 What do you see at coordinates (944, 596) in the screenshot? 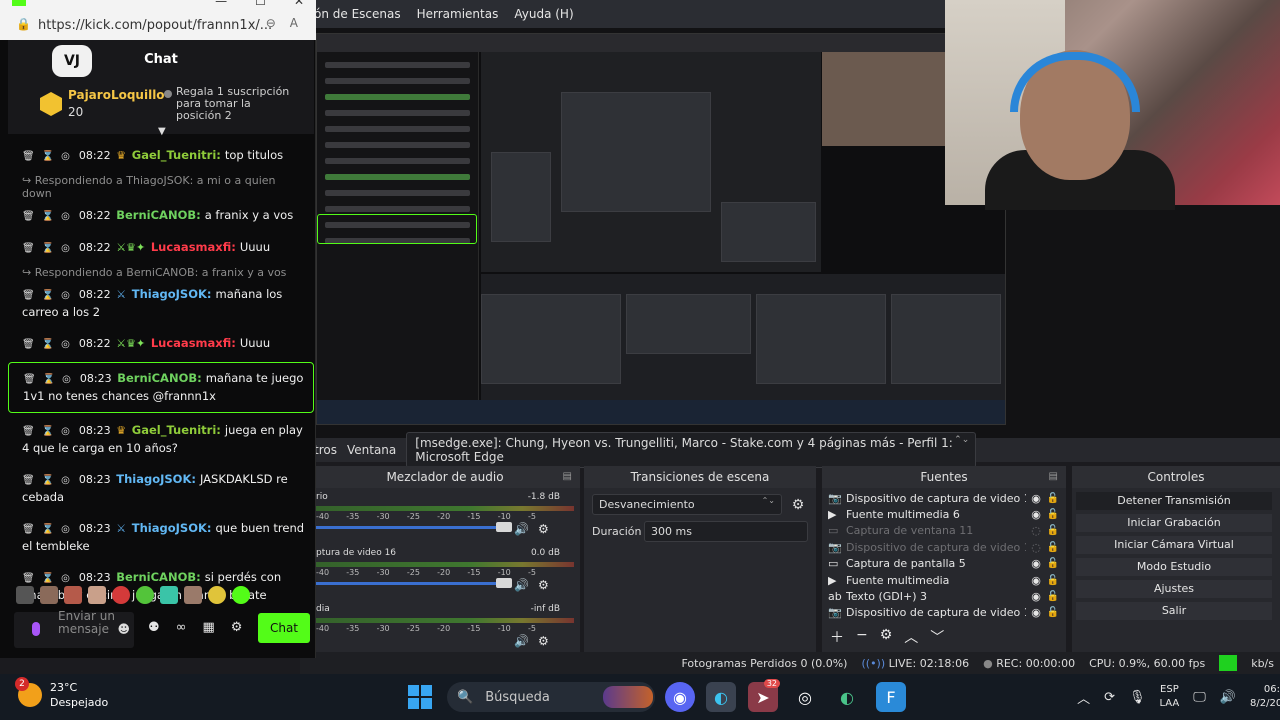
I see `source-item: ab Texto (GDI+) 3 ◉ 🔓` at bounding box center [944, 596].